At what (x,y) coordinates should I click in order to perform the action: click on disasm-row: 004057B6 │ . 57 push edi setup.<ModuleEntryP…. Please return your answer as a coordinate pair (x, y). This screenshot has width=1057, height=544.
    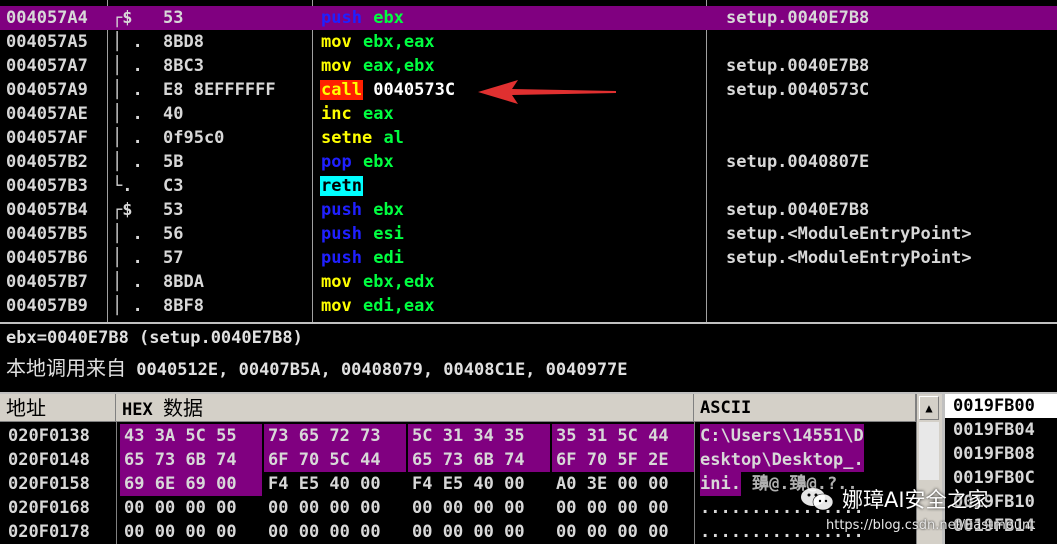
    Looking at the image, I should click on (528, 258).